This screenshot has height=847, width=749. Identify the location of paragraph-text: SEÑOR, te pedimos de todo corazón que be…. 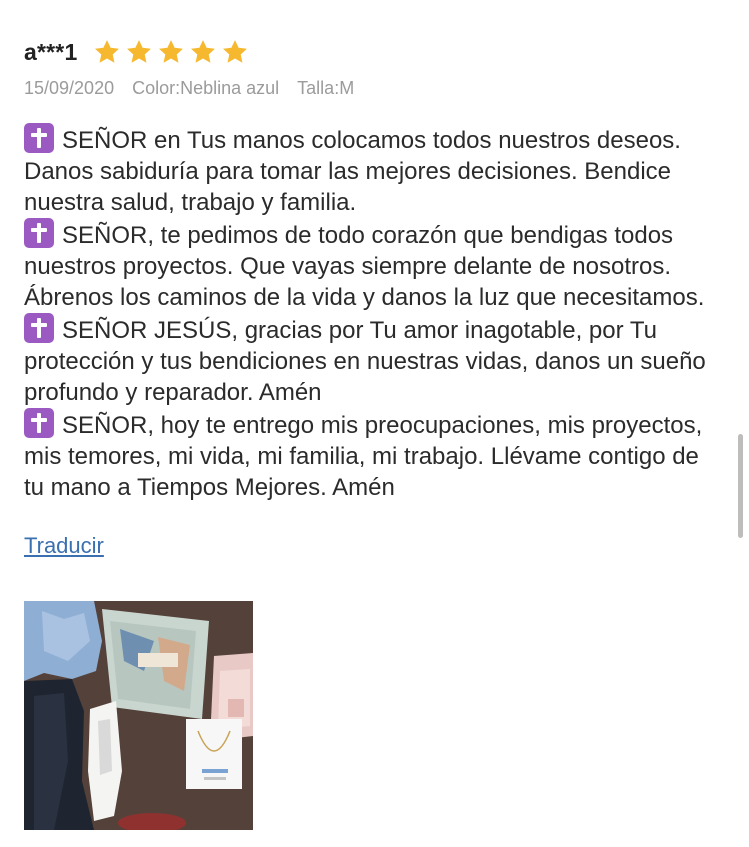
(364, 266).